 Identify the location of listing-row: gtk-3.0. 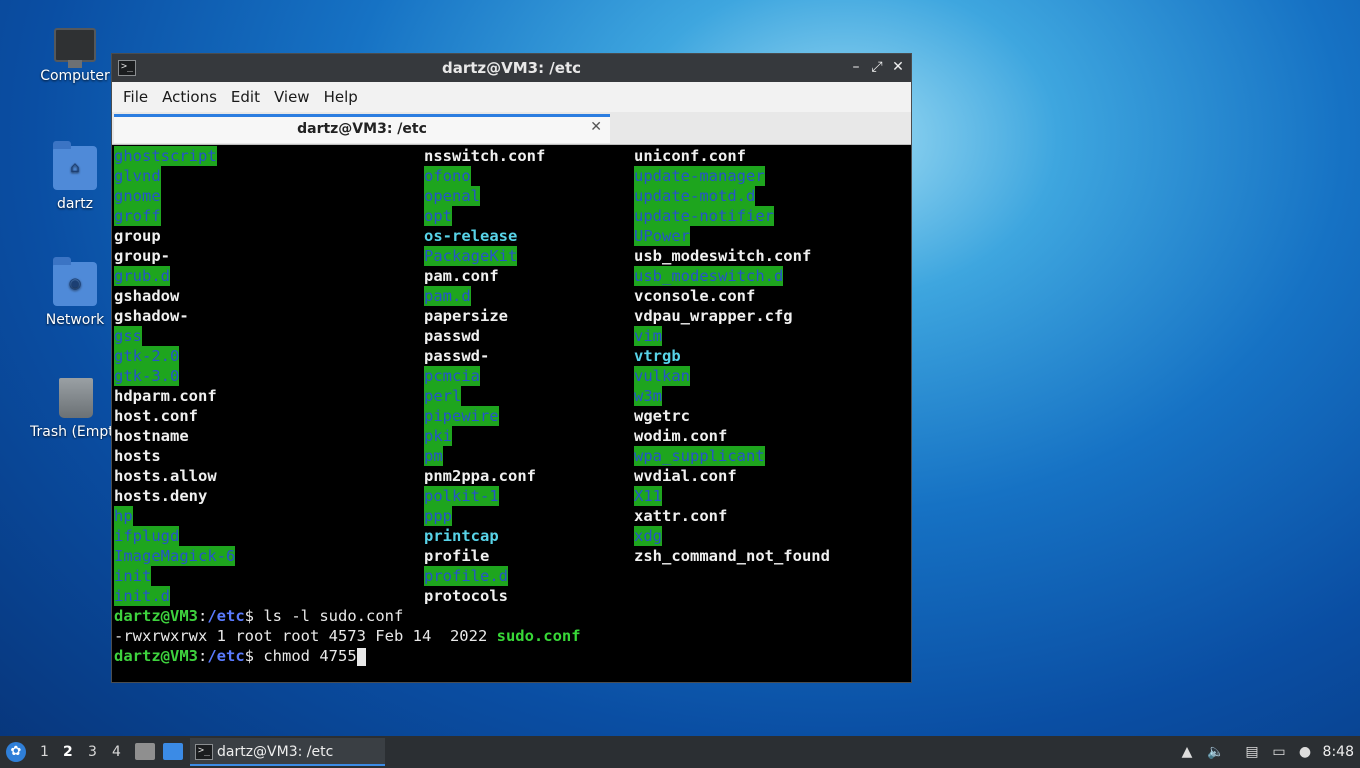
(174, 376).